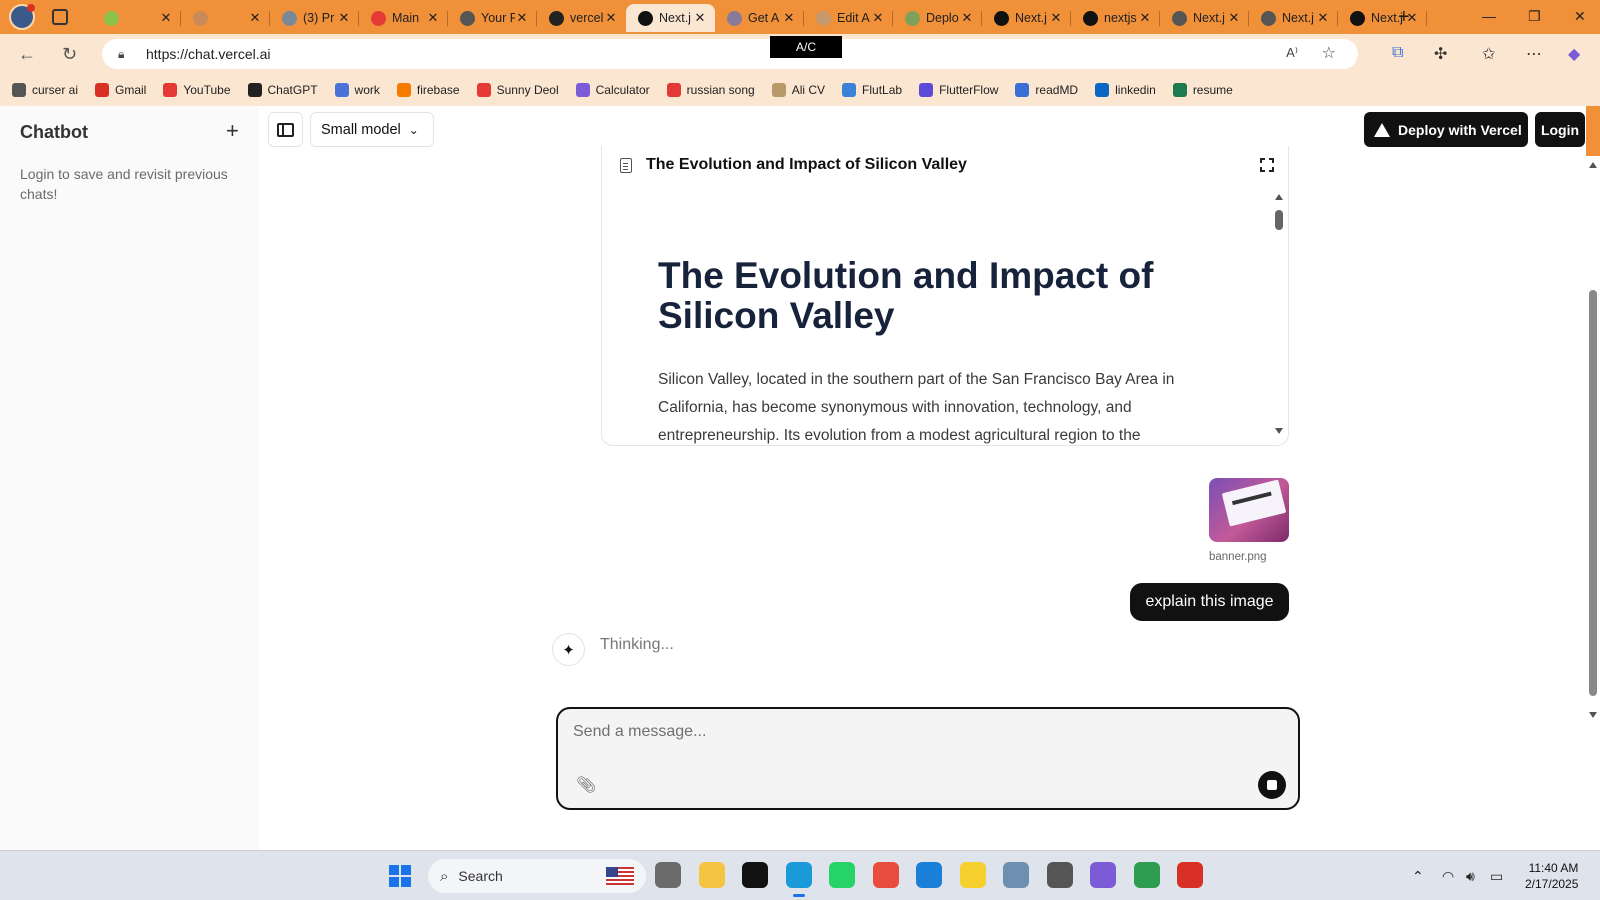 The width and height of the screenshot is (1600, 900). I want to click on explorer-app-icon, so click(711, 875).